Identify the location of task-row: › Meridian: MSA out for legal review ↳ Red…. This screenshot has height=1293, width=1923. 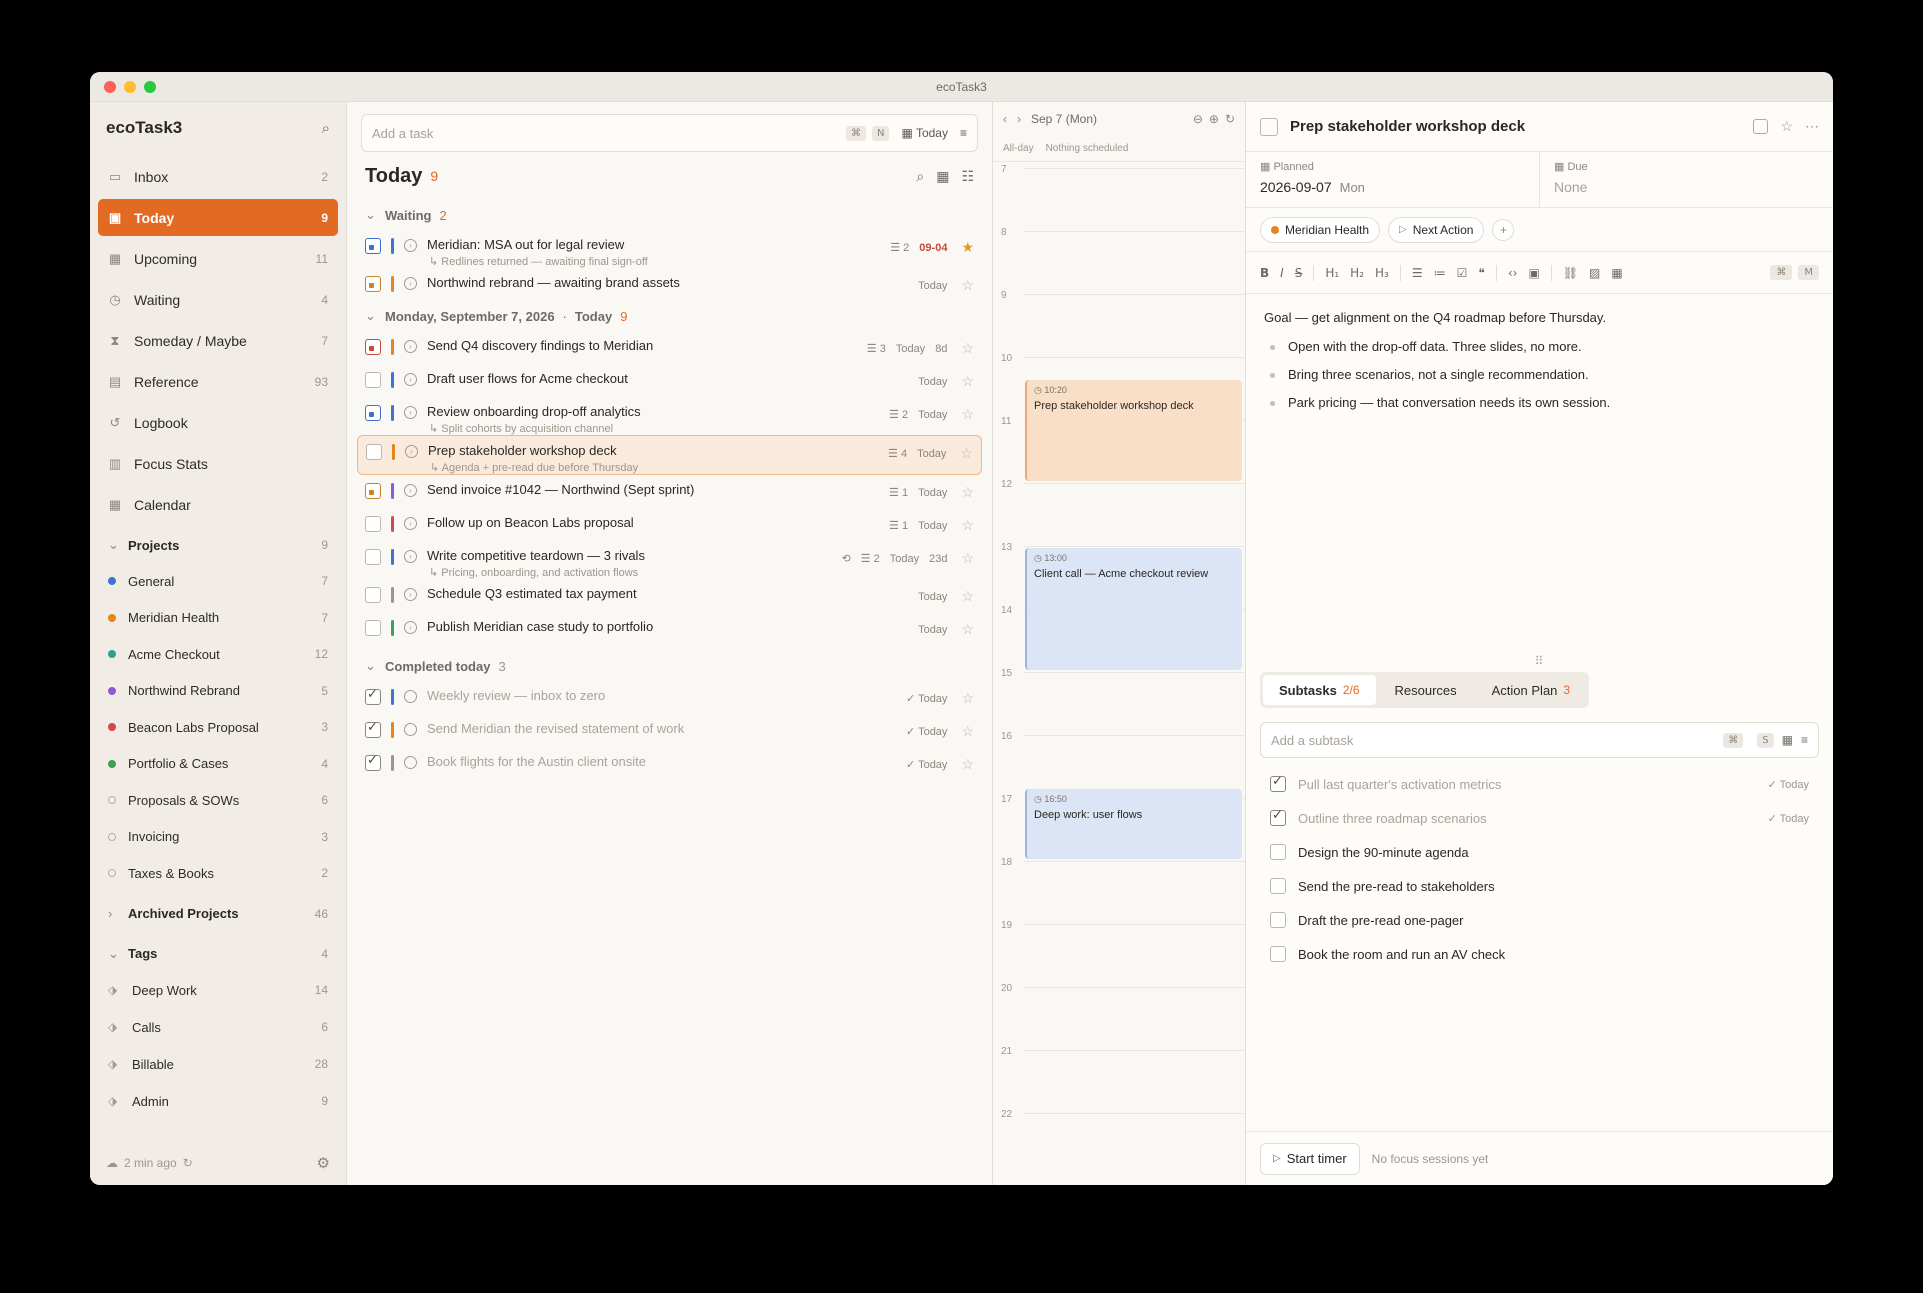
(669, 249).